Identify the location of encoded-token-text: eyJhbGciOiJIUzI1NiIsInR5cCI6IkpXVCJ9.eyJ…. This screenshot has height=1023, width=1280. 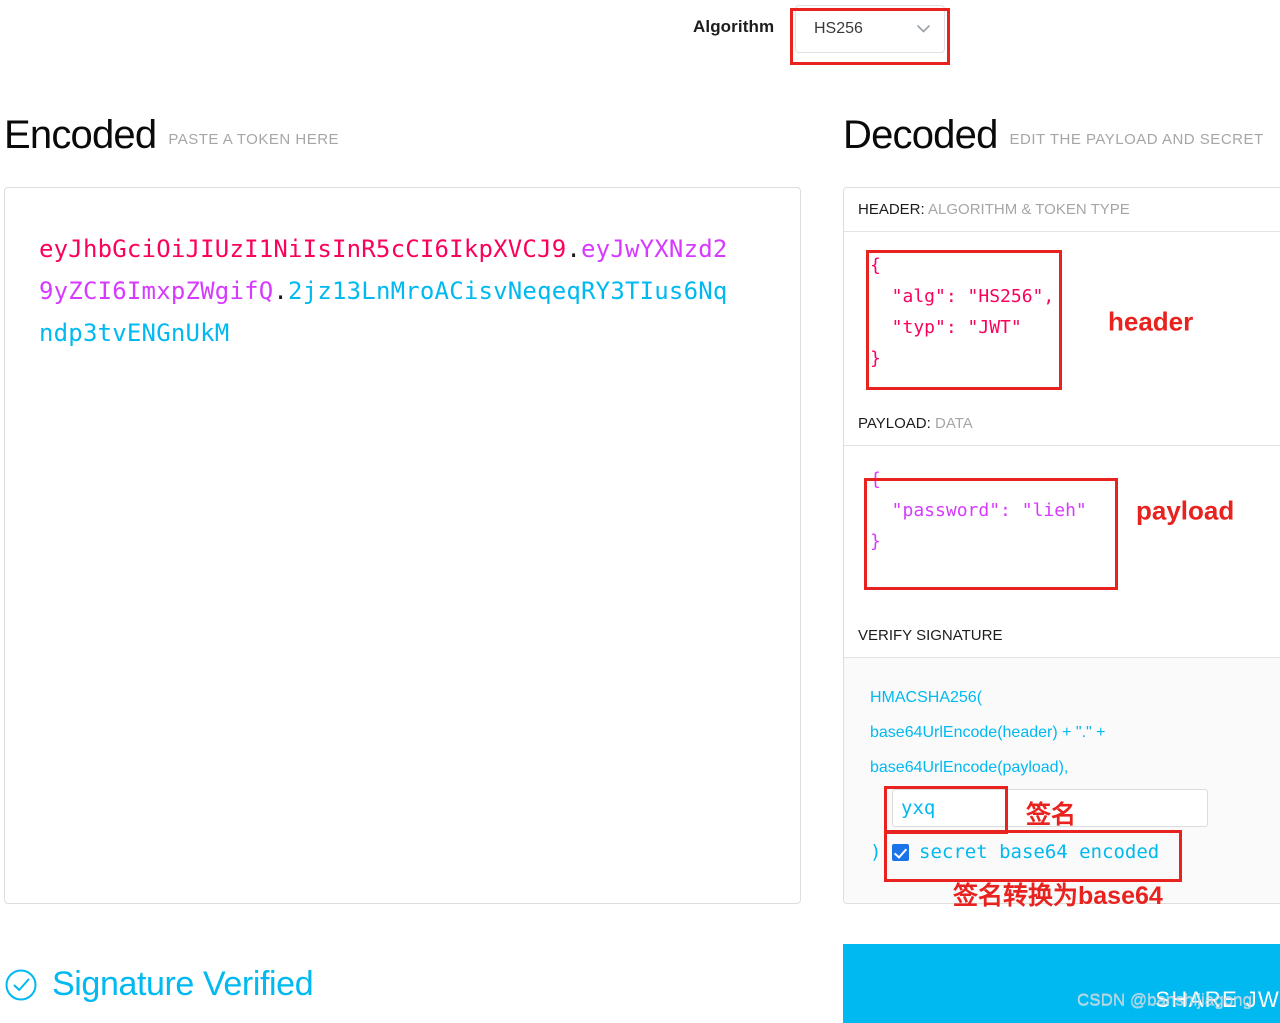
(389, 291).